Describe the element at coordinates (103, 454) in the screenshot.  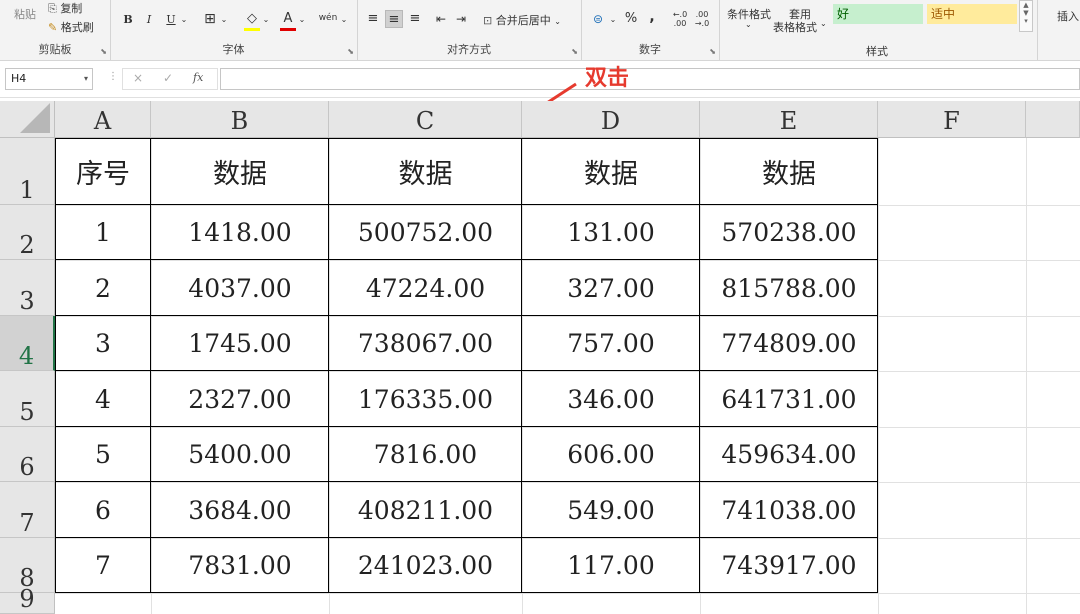
I see `data-cell: 5` at that location.